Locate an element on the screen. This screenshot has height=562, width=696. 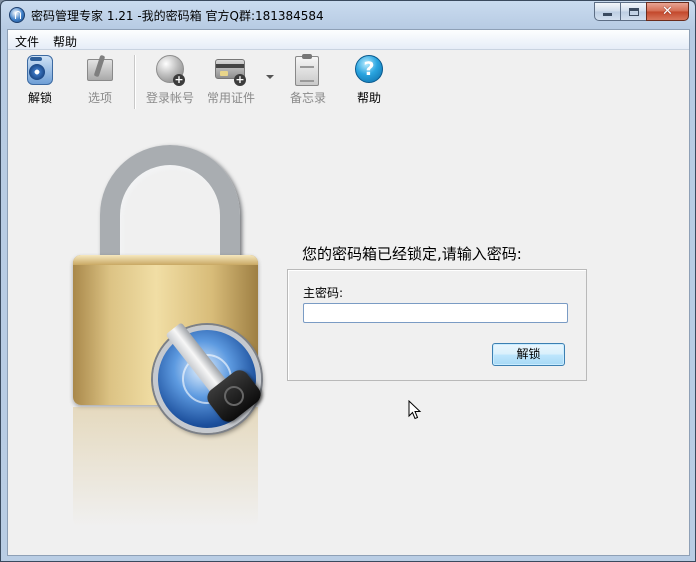
options-toolbox-icon is located at coordinates (100, 70).